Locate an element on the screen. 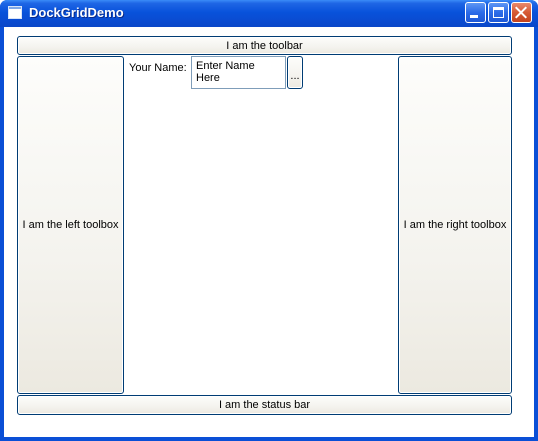 This screenshot has width=538, height=441. window-title: DockGridDemo is located at coordinates (76, 12).